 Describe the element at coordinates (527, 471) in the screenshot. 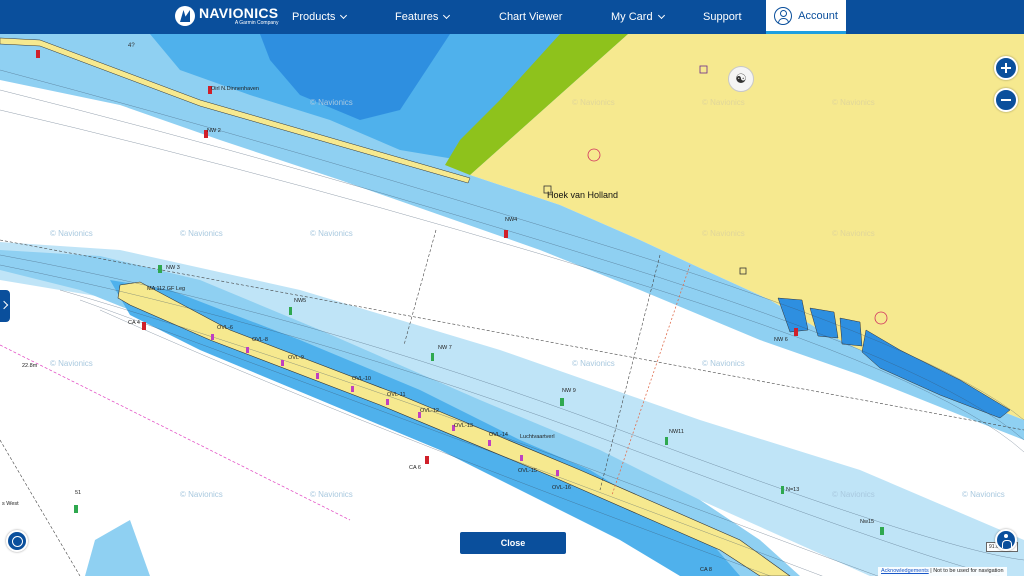

I see `mark-label: OVL-15` at that location.